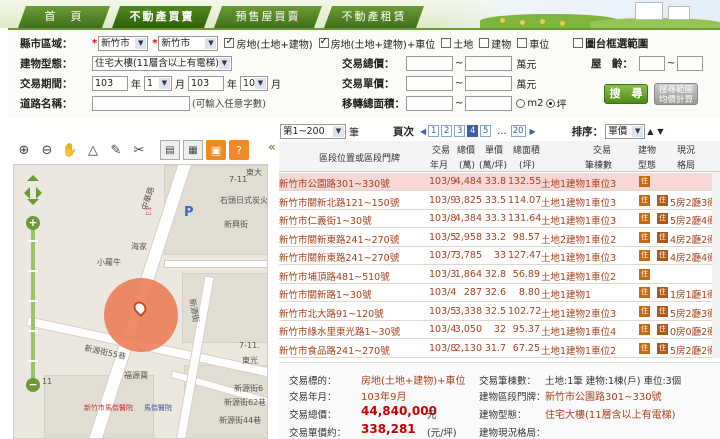 This screenshot has width=720, height=439. Describe the element at coordinates (123, 43) in the screenshot. I see `county-select: 新竹市` at that location.